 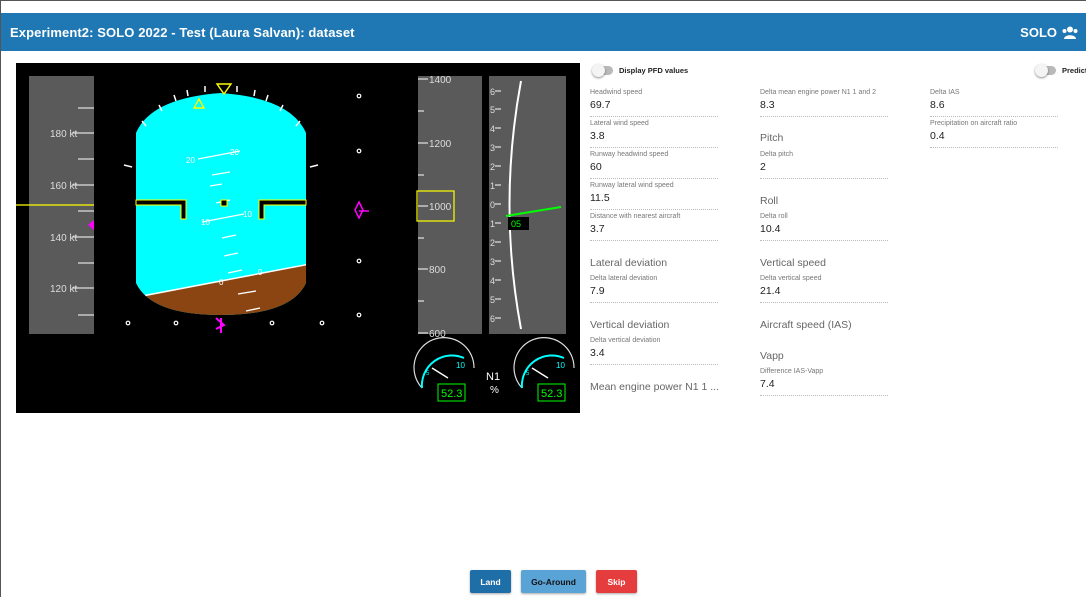 I want to click on n1-right-tick-10: 10, so click(x=560, y=365).